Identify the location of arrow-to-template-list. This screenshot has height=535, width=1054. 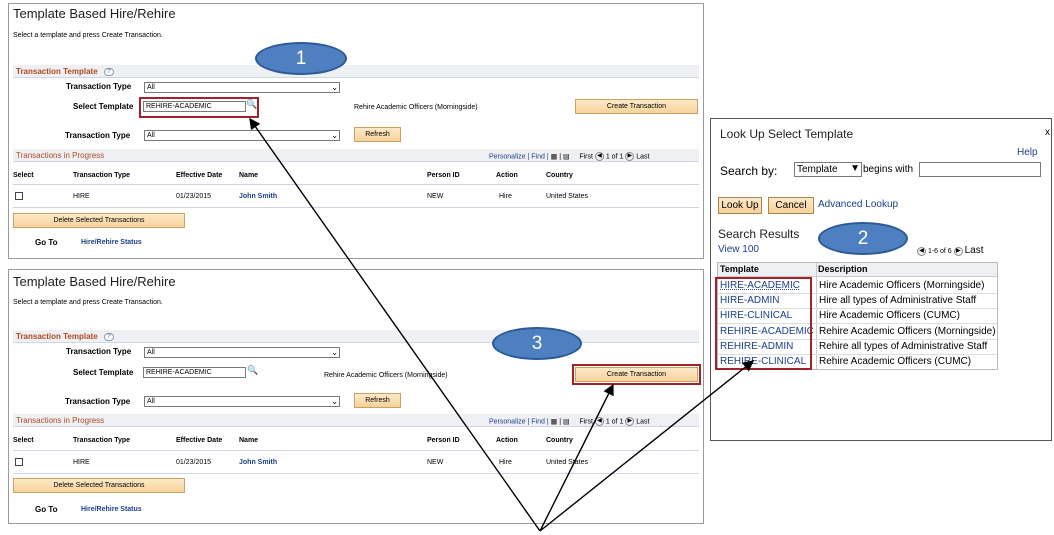
(647, 446).